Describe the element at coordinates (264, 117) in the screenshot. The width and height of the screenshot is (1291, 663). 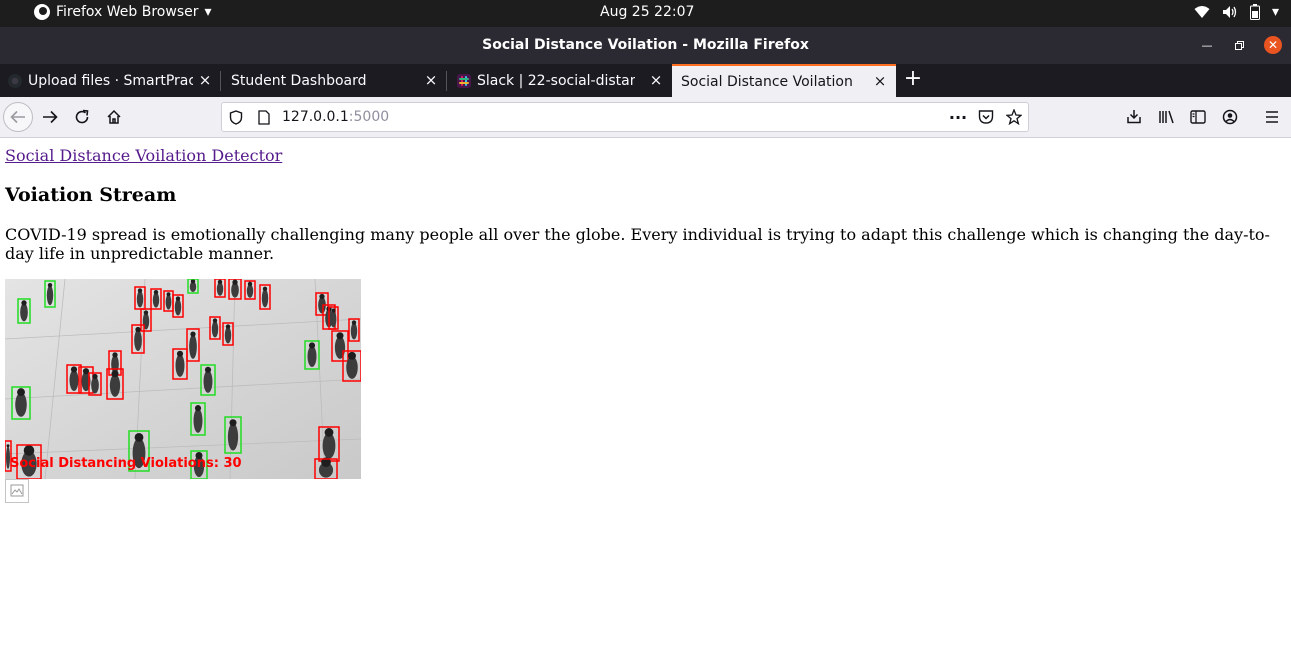
I see `page-info-icon` at that location.